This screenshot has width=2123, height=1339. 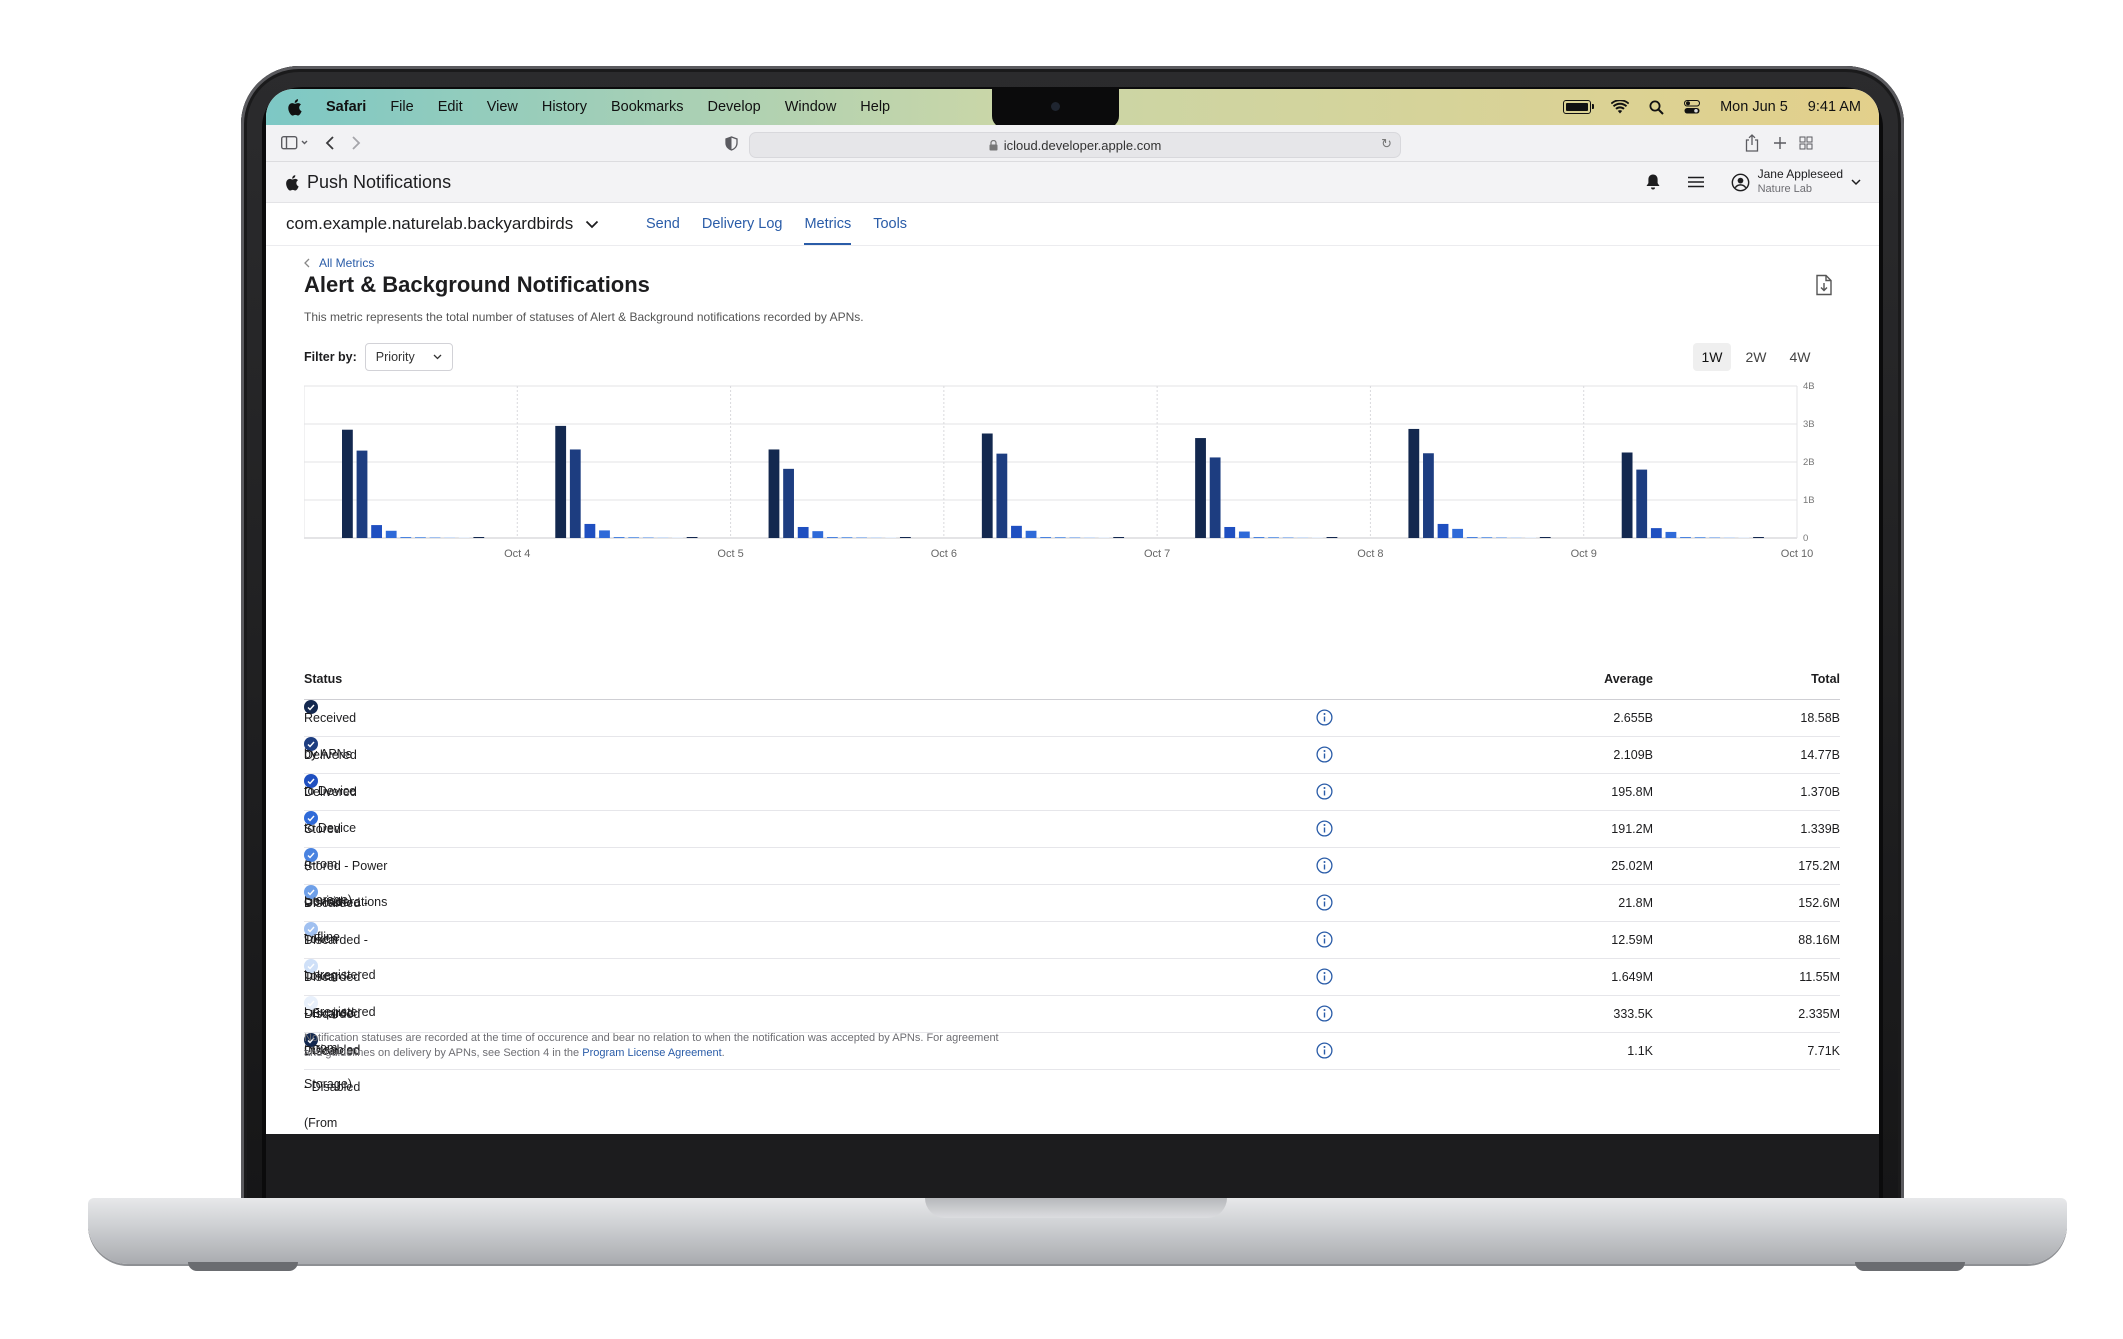 I want to click on apple-menu-icon, so click(x=294, y=107).